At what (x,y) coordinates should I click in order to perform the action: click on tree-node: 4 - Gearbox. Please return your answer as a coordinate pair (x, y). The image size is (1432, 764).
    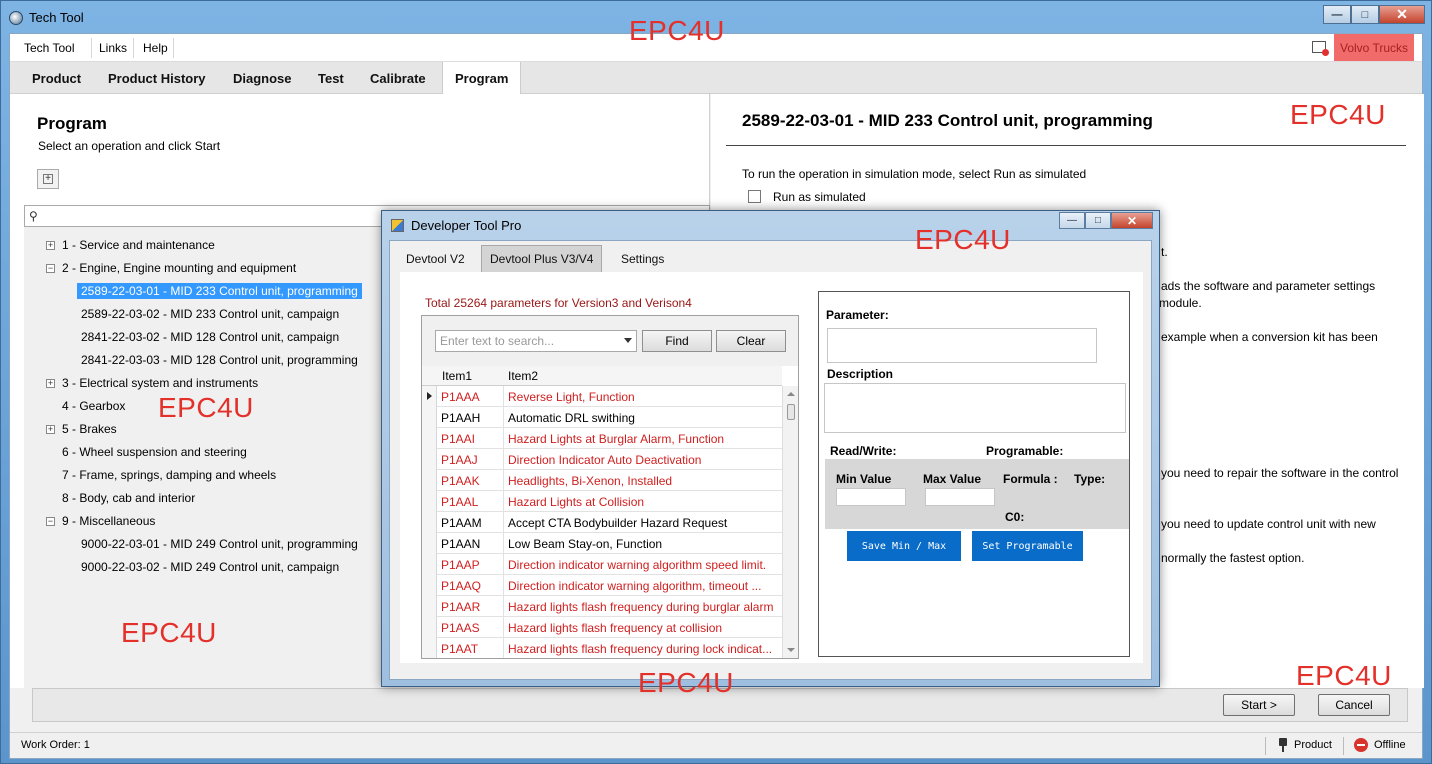
    Looking at the image, I should click on (93, 406).